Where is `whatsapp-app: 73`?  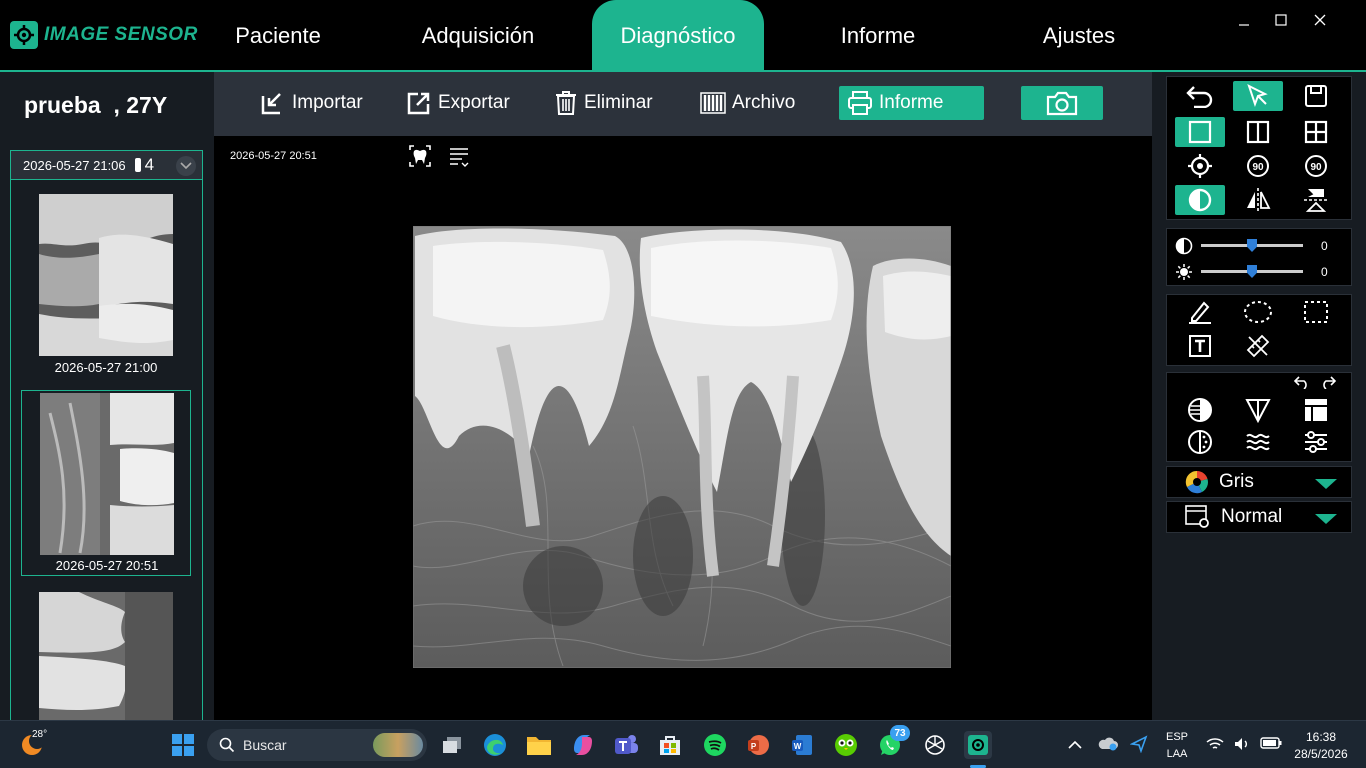
whatsapp-app: 73 is located at coordinates (893, 742).